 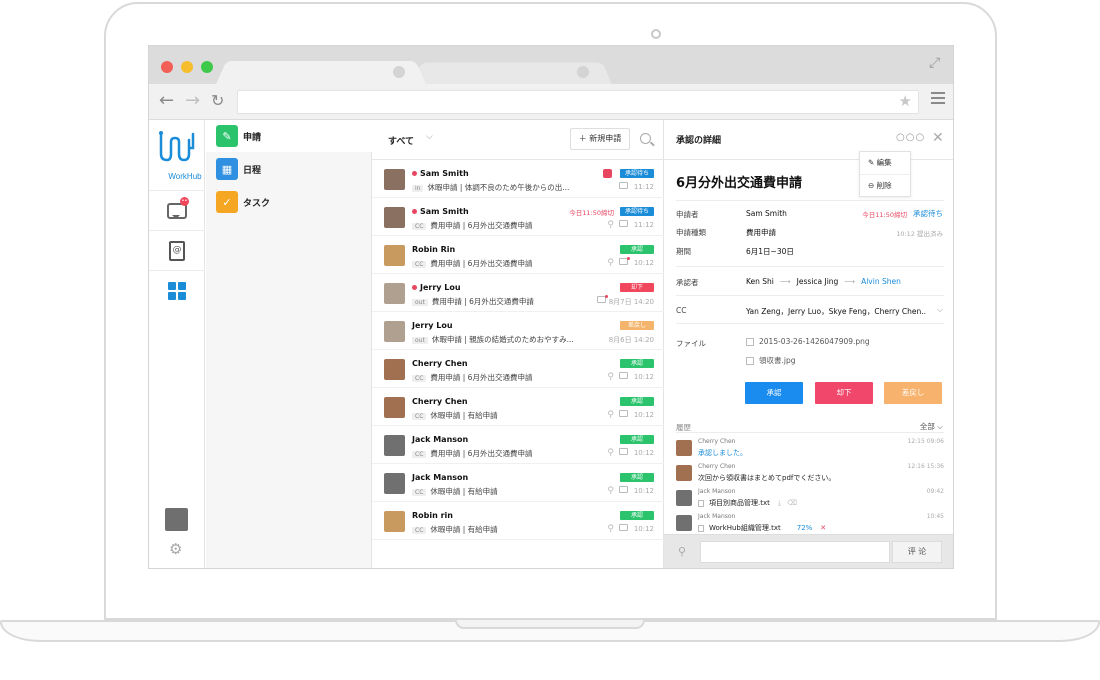 I want to click on list-item: Cherry Chen CC 休暇申請 | 有給申請 承認 ⚲ 10:12, so click(x=518, y=407).